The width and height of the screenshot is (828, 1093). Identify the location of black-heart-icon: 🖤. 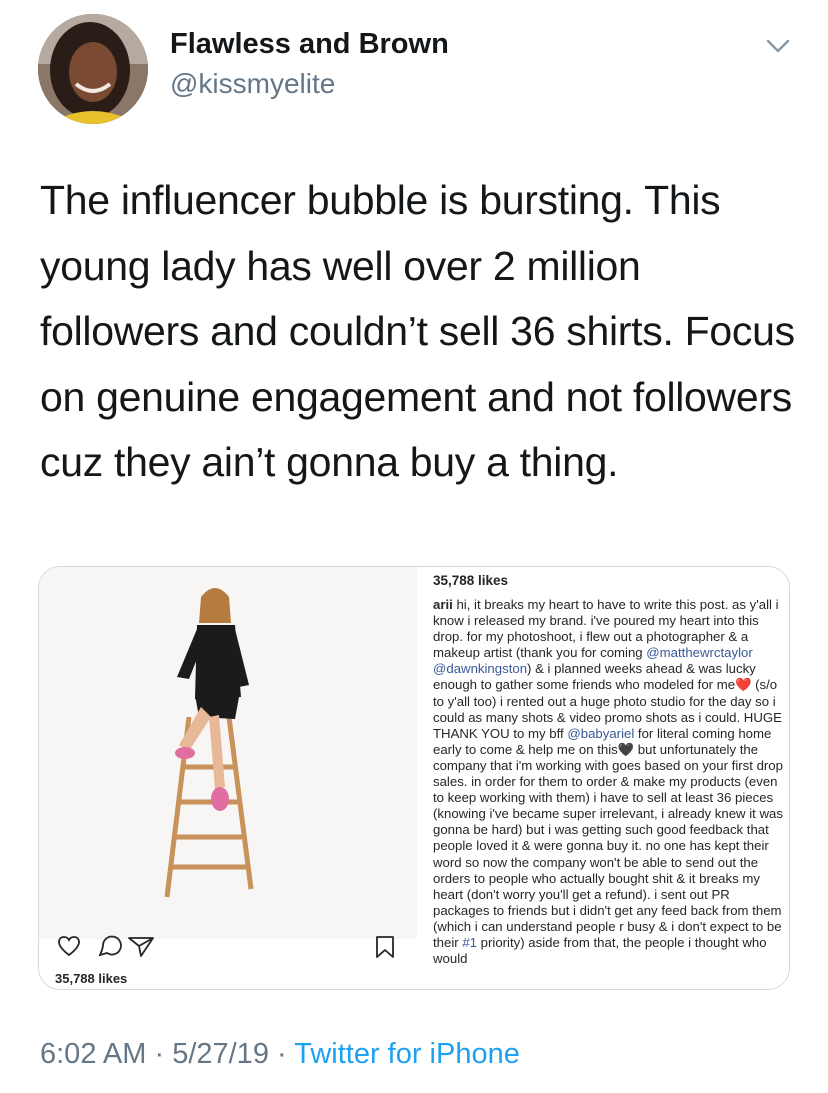
(626, 749).